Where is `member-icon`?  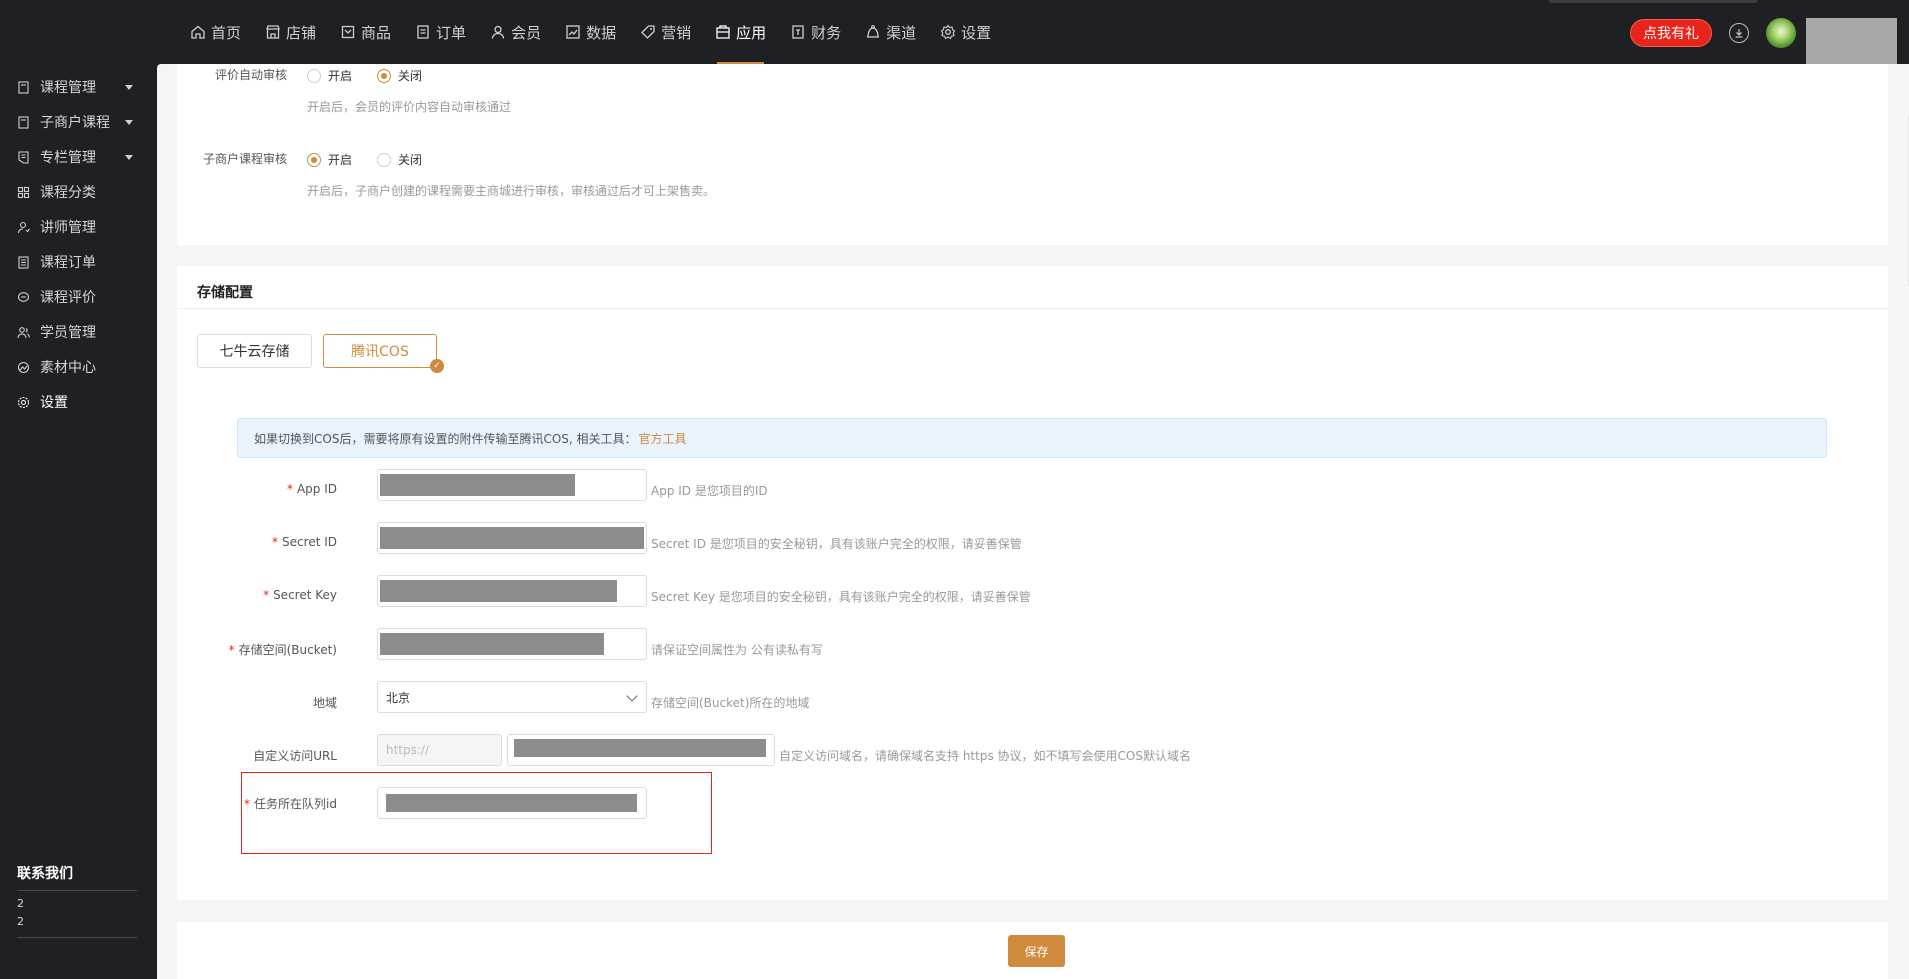
member-icon is located at coordinates (498, 32).